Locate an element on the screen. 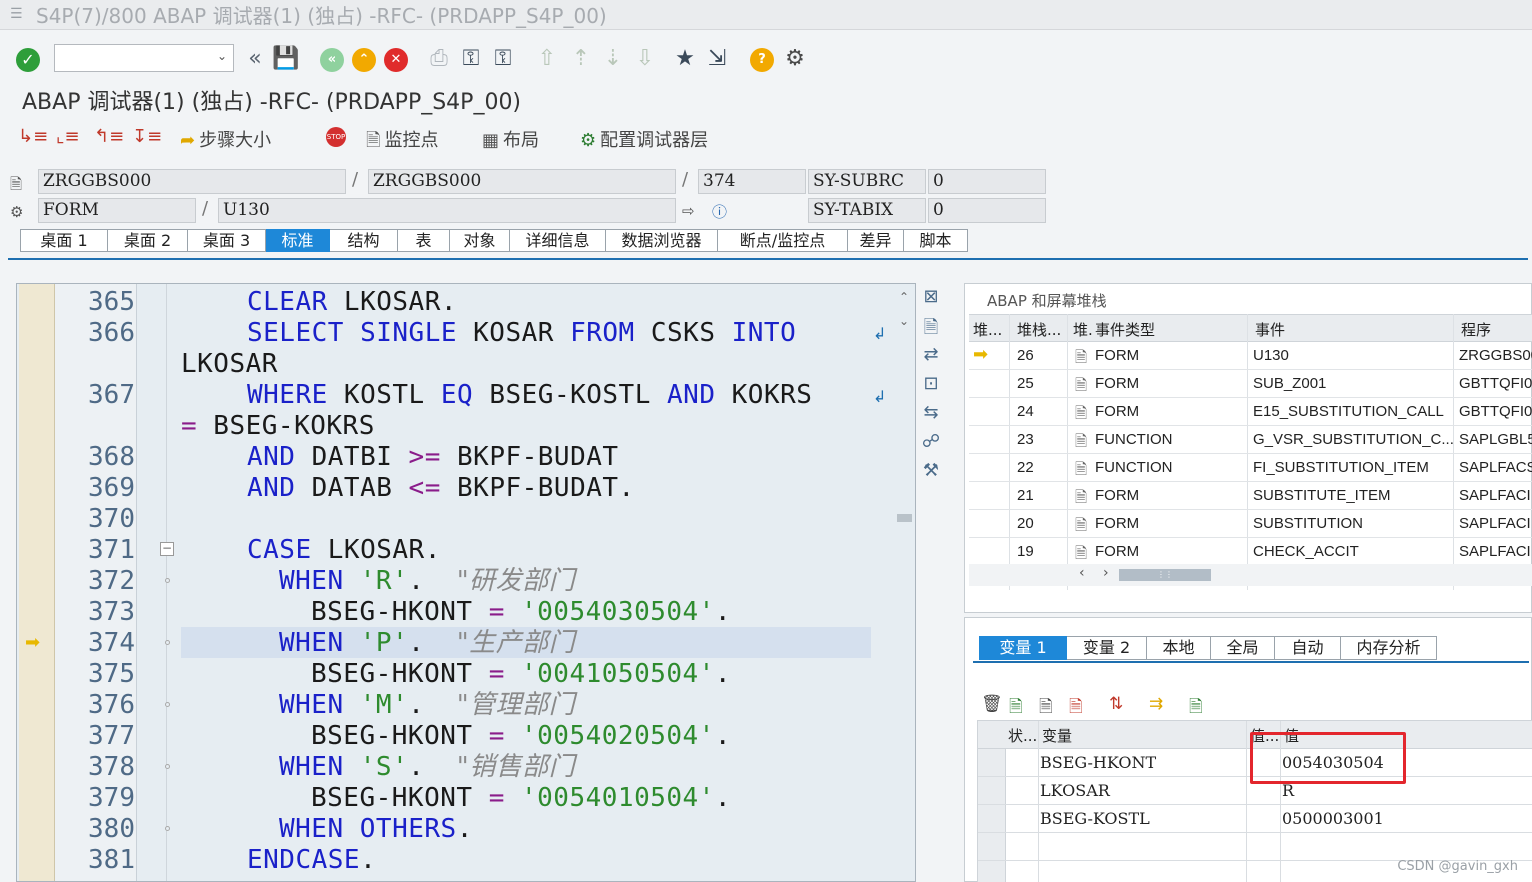  line-number: 379 is located at coordinates (111, 798).